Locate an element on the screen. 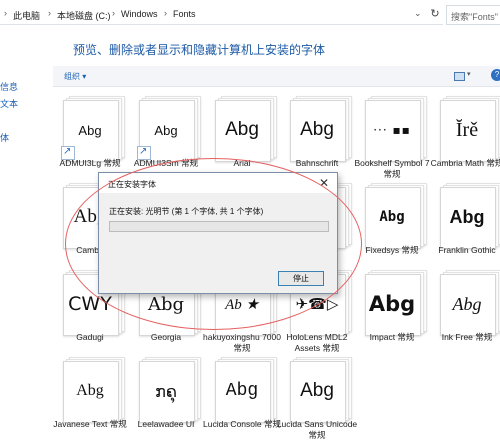 Image resolution: width=500 pixels, height=441 pixels. font-label: hakuyoxingshu 7000 常规 is located at coordinates (242, 342).